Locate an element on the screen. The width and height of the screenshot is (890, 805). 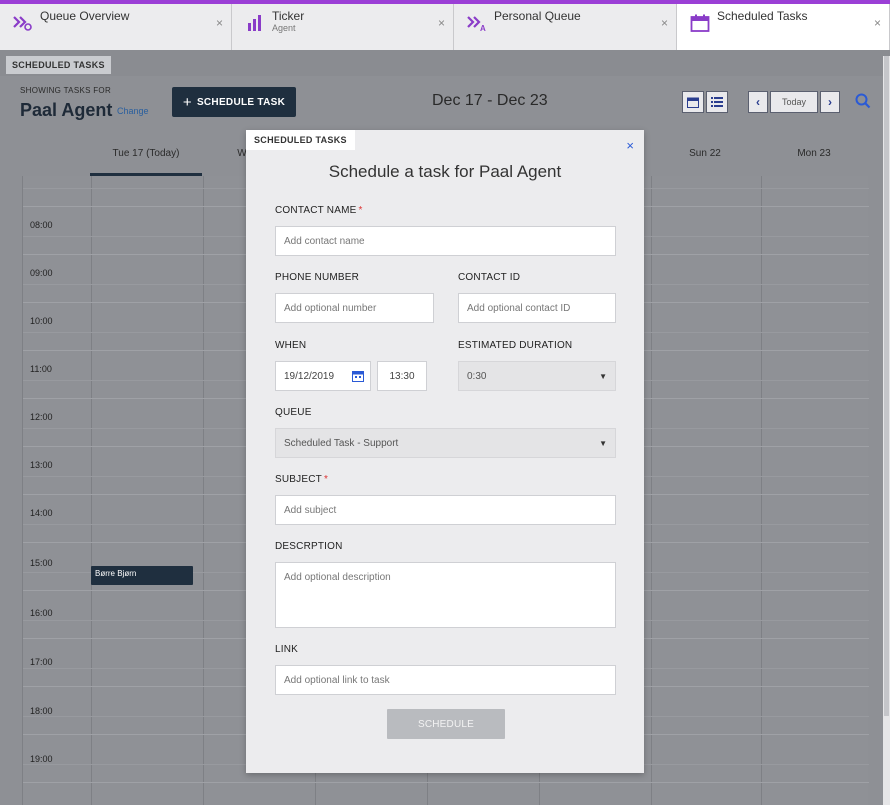
scrollbar-thumb is located at coordinates (886, 386).